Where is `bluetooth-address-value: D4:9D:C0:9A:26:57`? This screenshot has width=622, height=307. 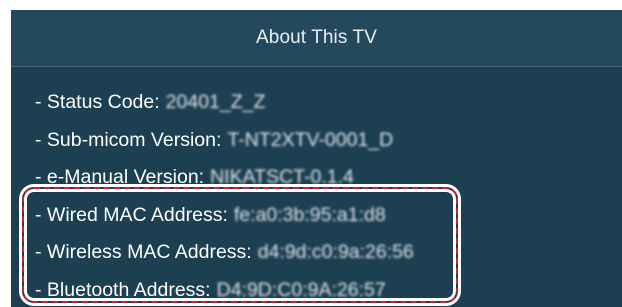 bluetooth-address-value: D4:9D:C0:9A:26:57 is located at coordinates (301, 289).